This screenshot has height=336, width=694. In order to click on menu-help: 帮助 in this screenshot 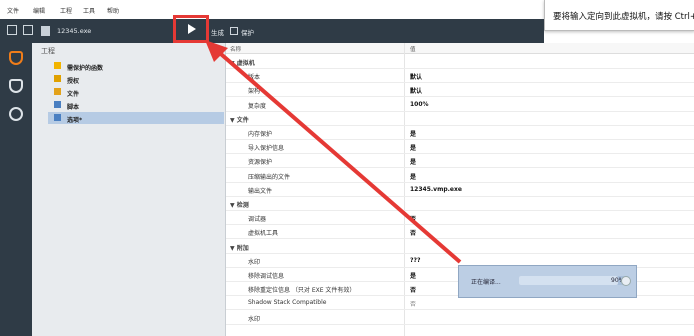, I will do `click(113, 10)`.